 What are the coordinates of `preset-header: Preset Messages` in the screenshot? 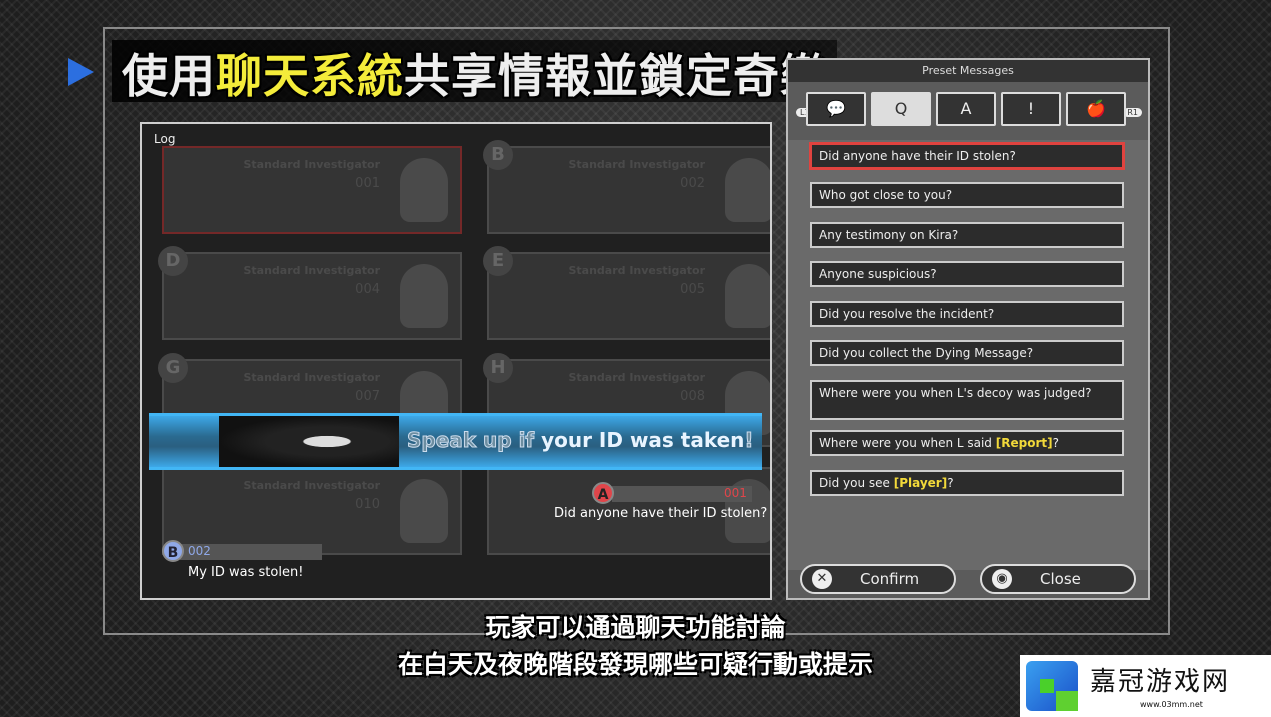 It's located at (968, 71).